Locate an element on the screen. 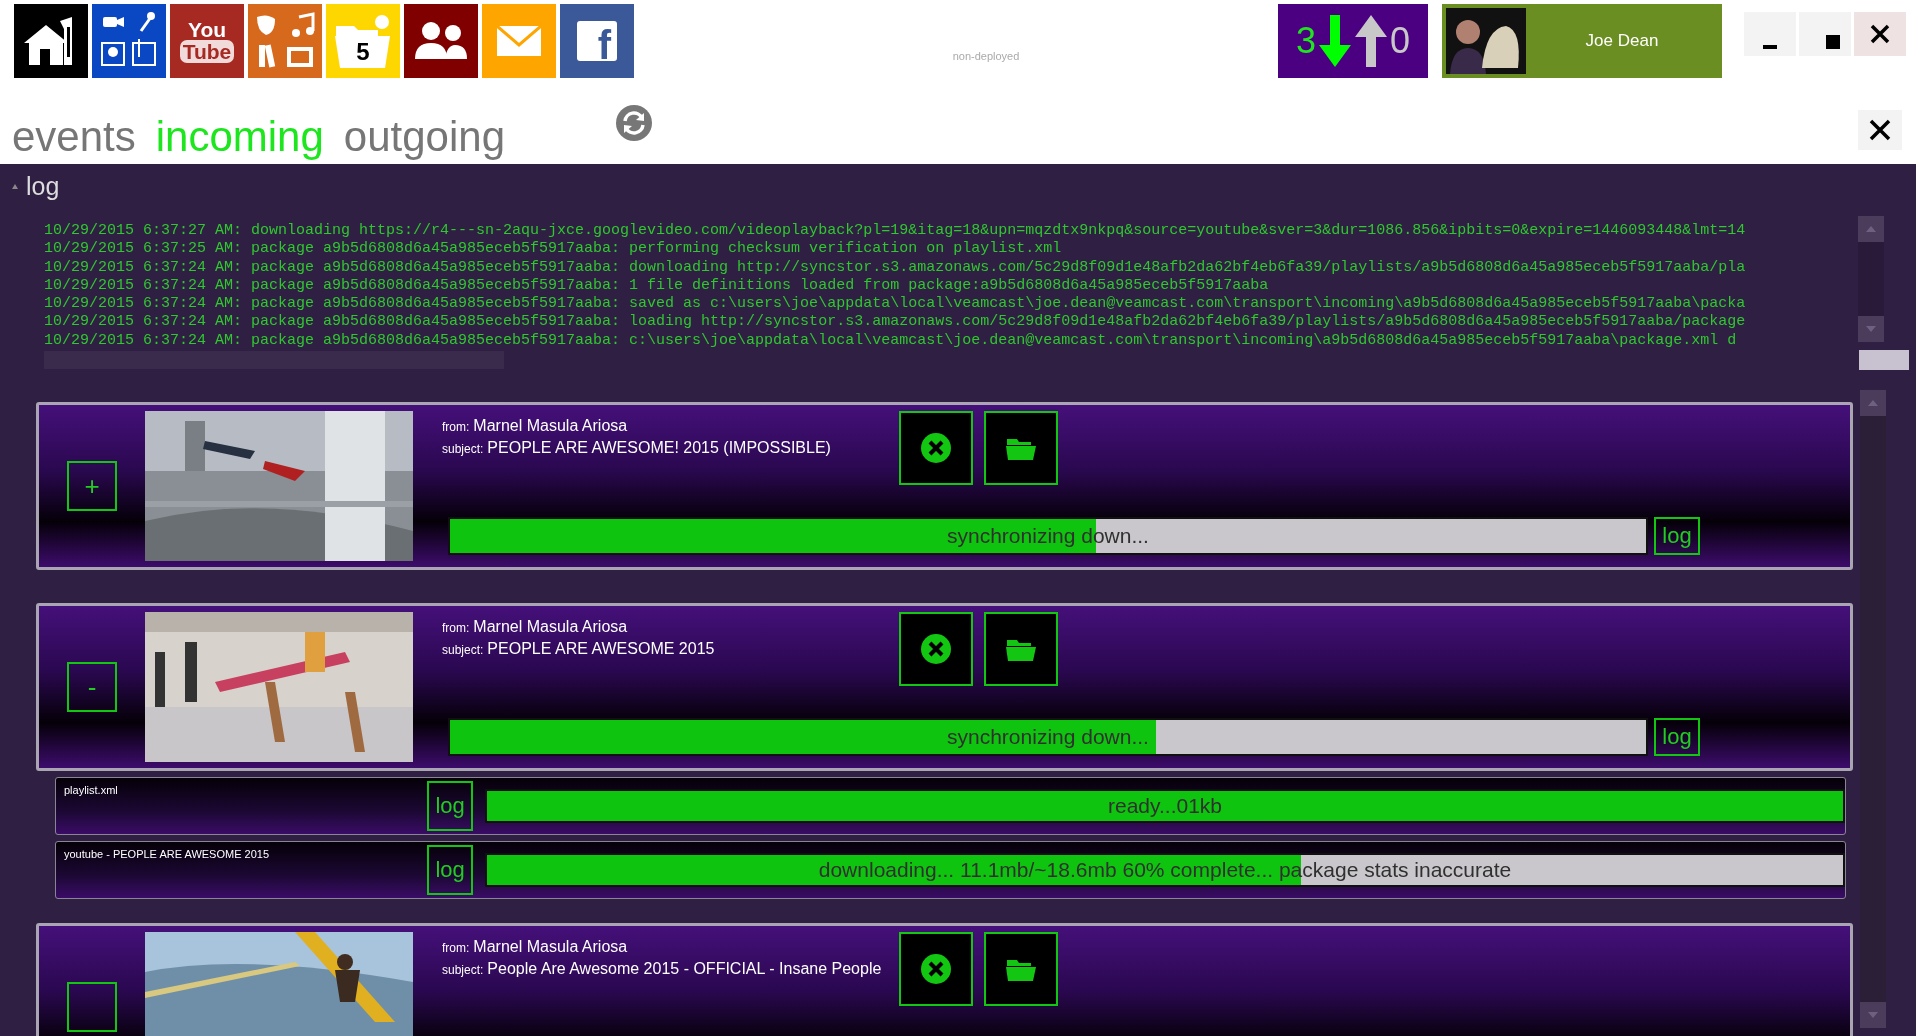 The image size is (1916, 1036). collapse-icon is located at coordinates (15, 186).